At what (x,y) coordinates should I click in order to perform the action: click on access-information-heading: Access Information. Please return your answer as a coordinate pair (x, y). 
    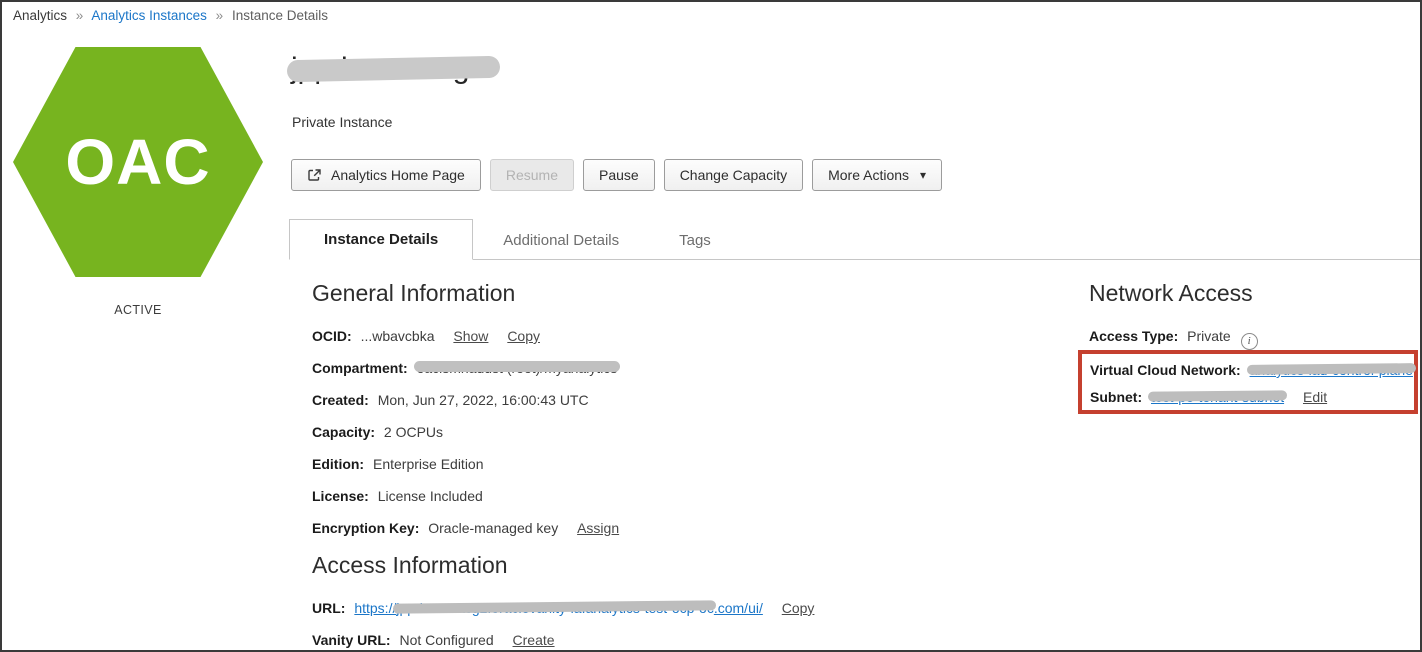
    Looking at the image, I should click on (410, 565).